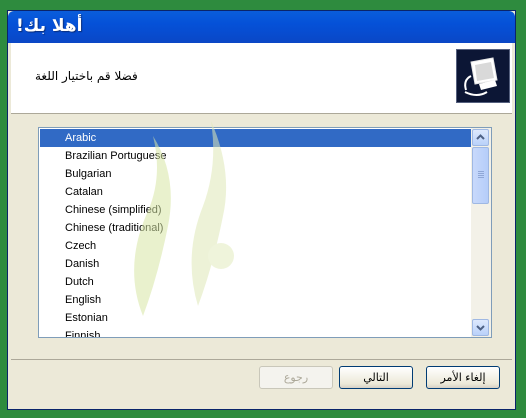  I want to click on cancel-button: إلغاء الأمر, so click(463, 377).